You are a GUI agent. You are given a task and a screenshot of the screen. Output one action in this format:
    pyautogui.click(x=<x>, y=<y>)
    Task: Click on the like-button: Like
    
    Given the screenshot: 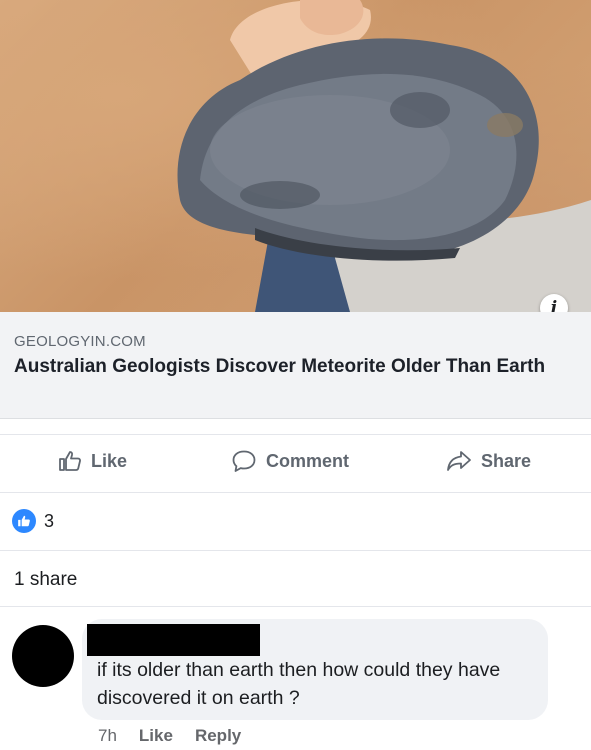 What is the action you would take?
    pyautogui.click(x=92, y=461)
    